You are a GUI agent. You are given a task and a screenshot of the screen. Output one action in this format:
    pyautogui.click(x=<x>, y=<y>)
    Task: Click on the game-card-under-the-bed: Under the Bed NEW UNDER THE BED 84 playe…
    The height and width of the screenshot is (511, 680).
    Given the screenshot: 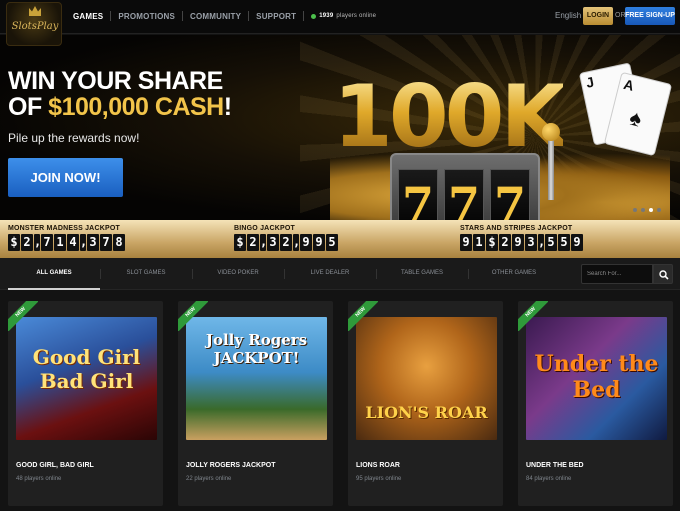 What is the action you would take?
    pyautogui.click(x=595, y=403)
    